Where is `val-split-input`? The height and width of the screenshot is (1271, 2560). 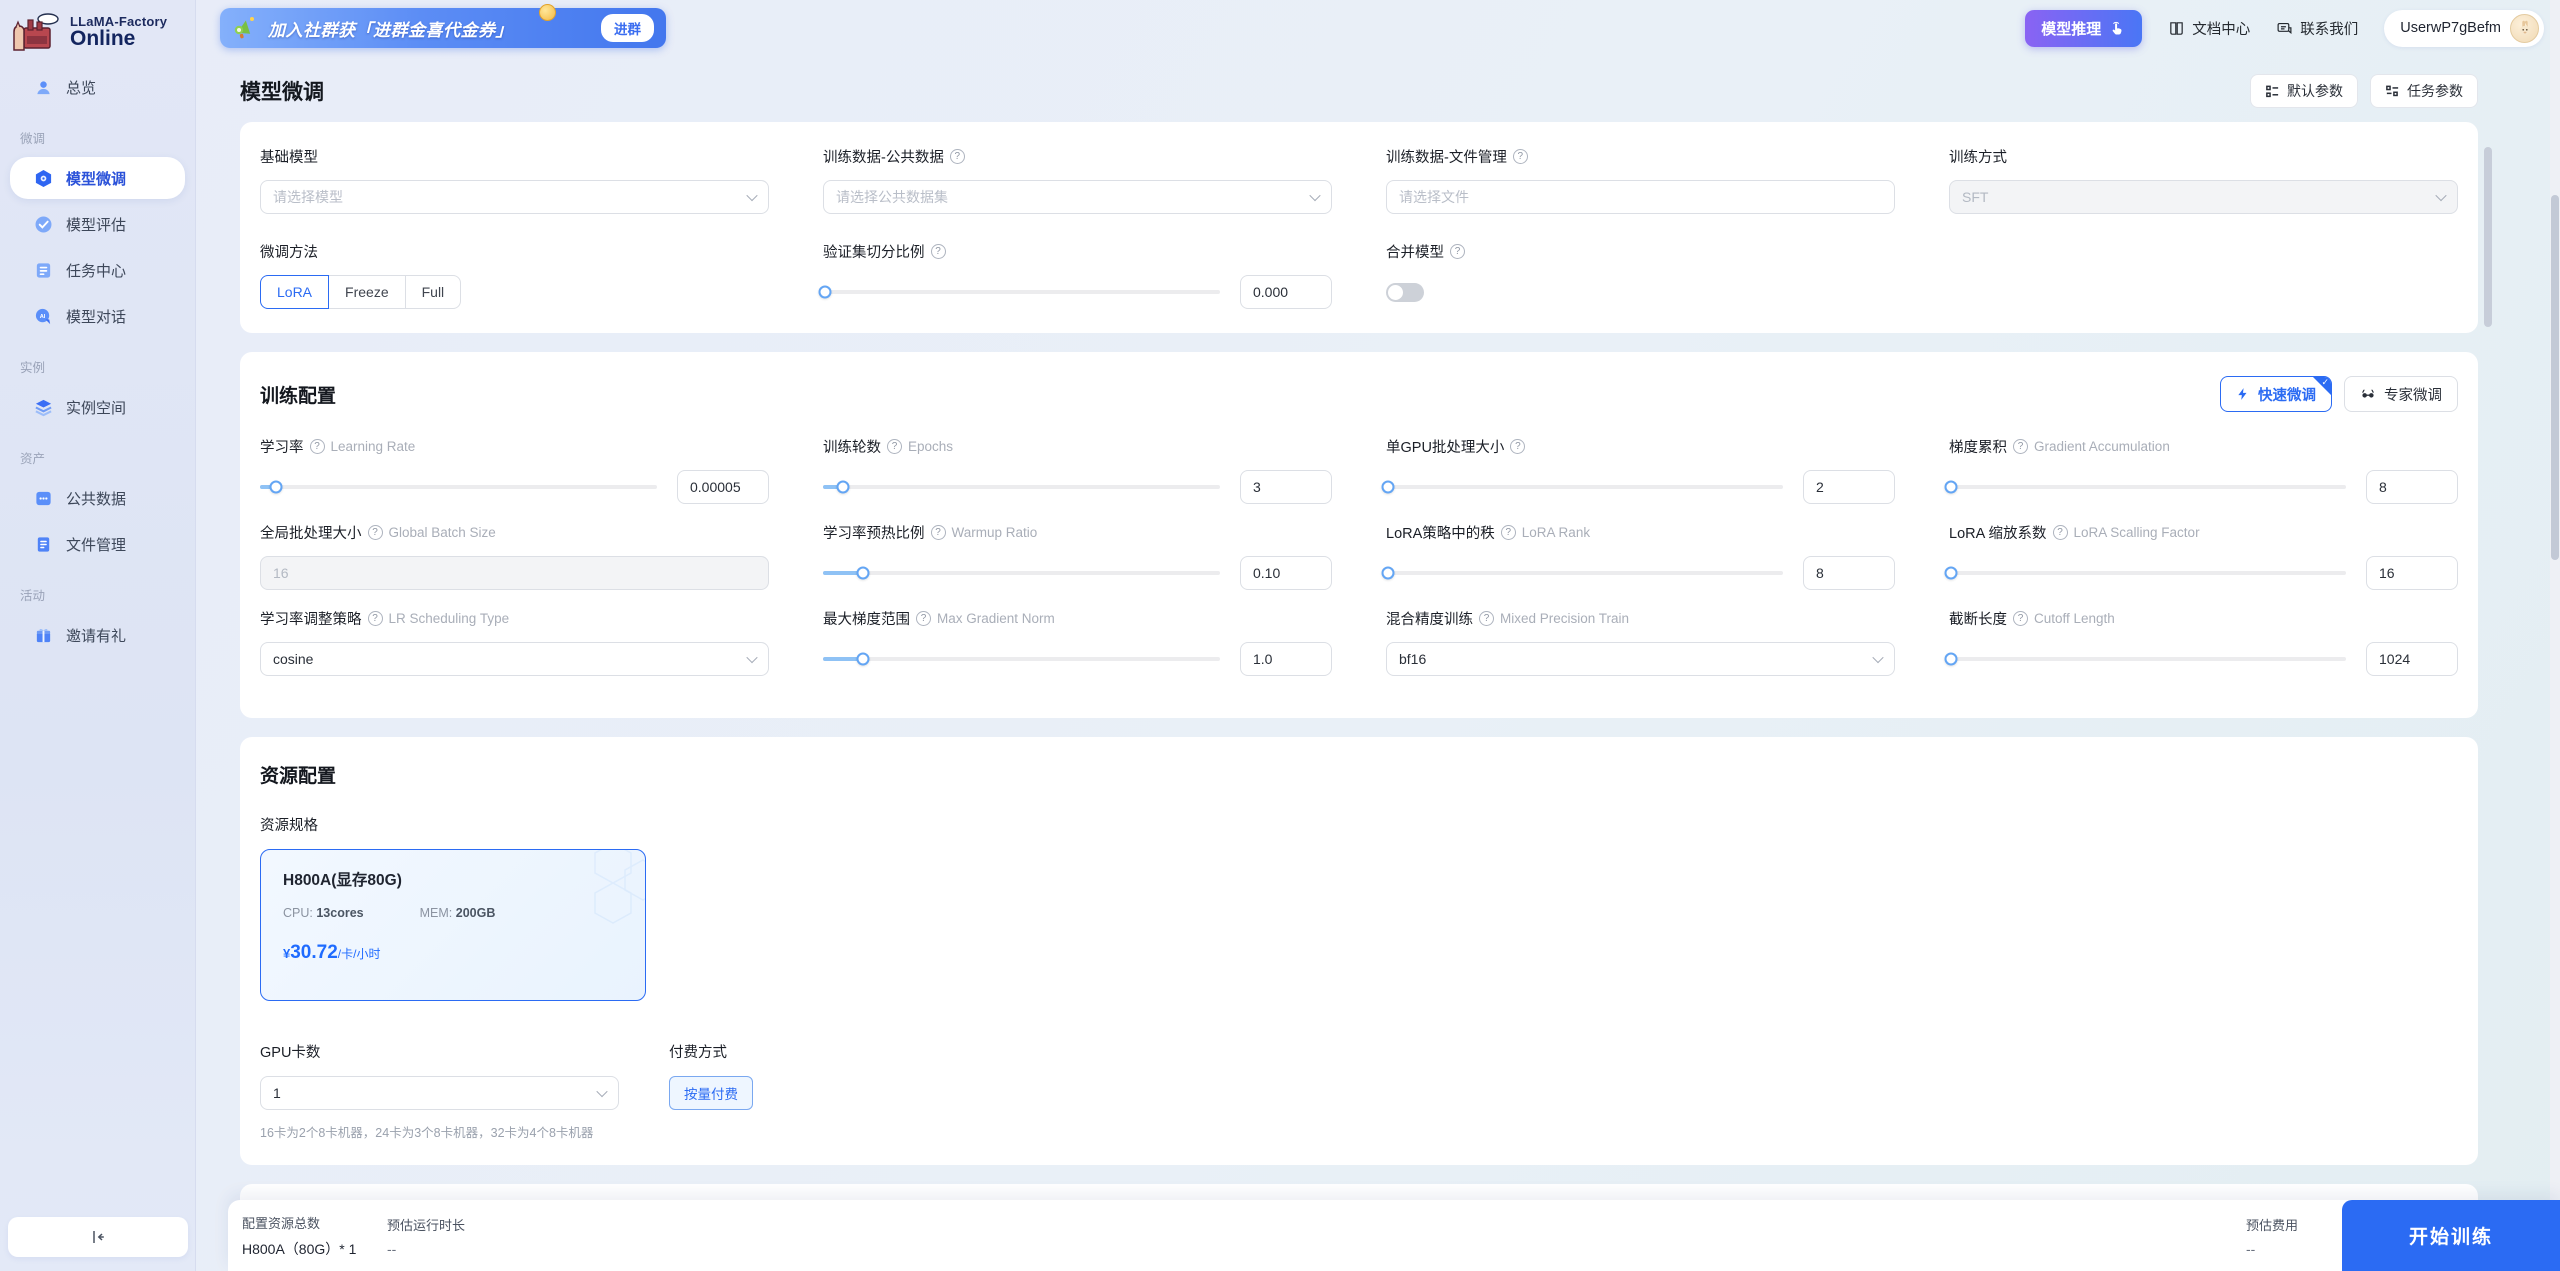
val-split-input is located at coordinates (1286, 292).